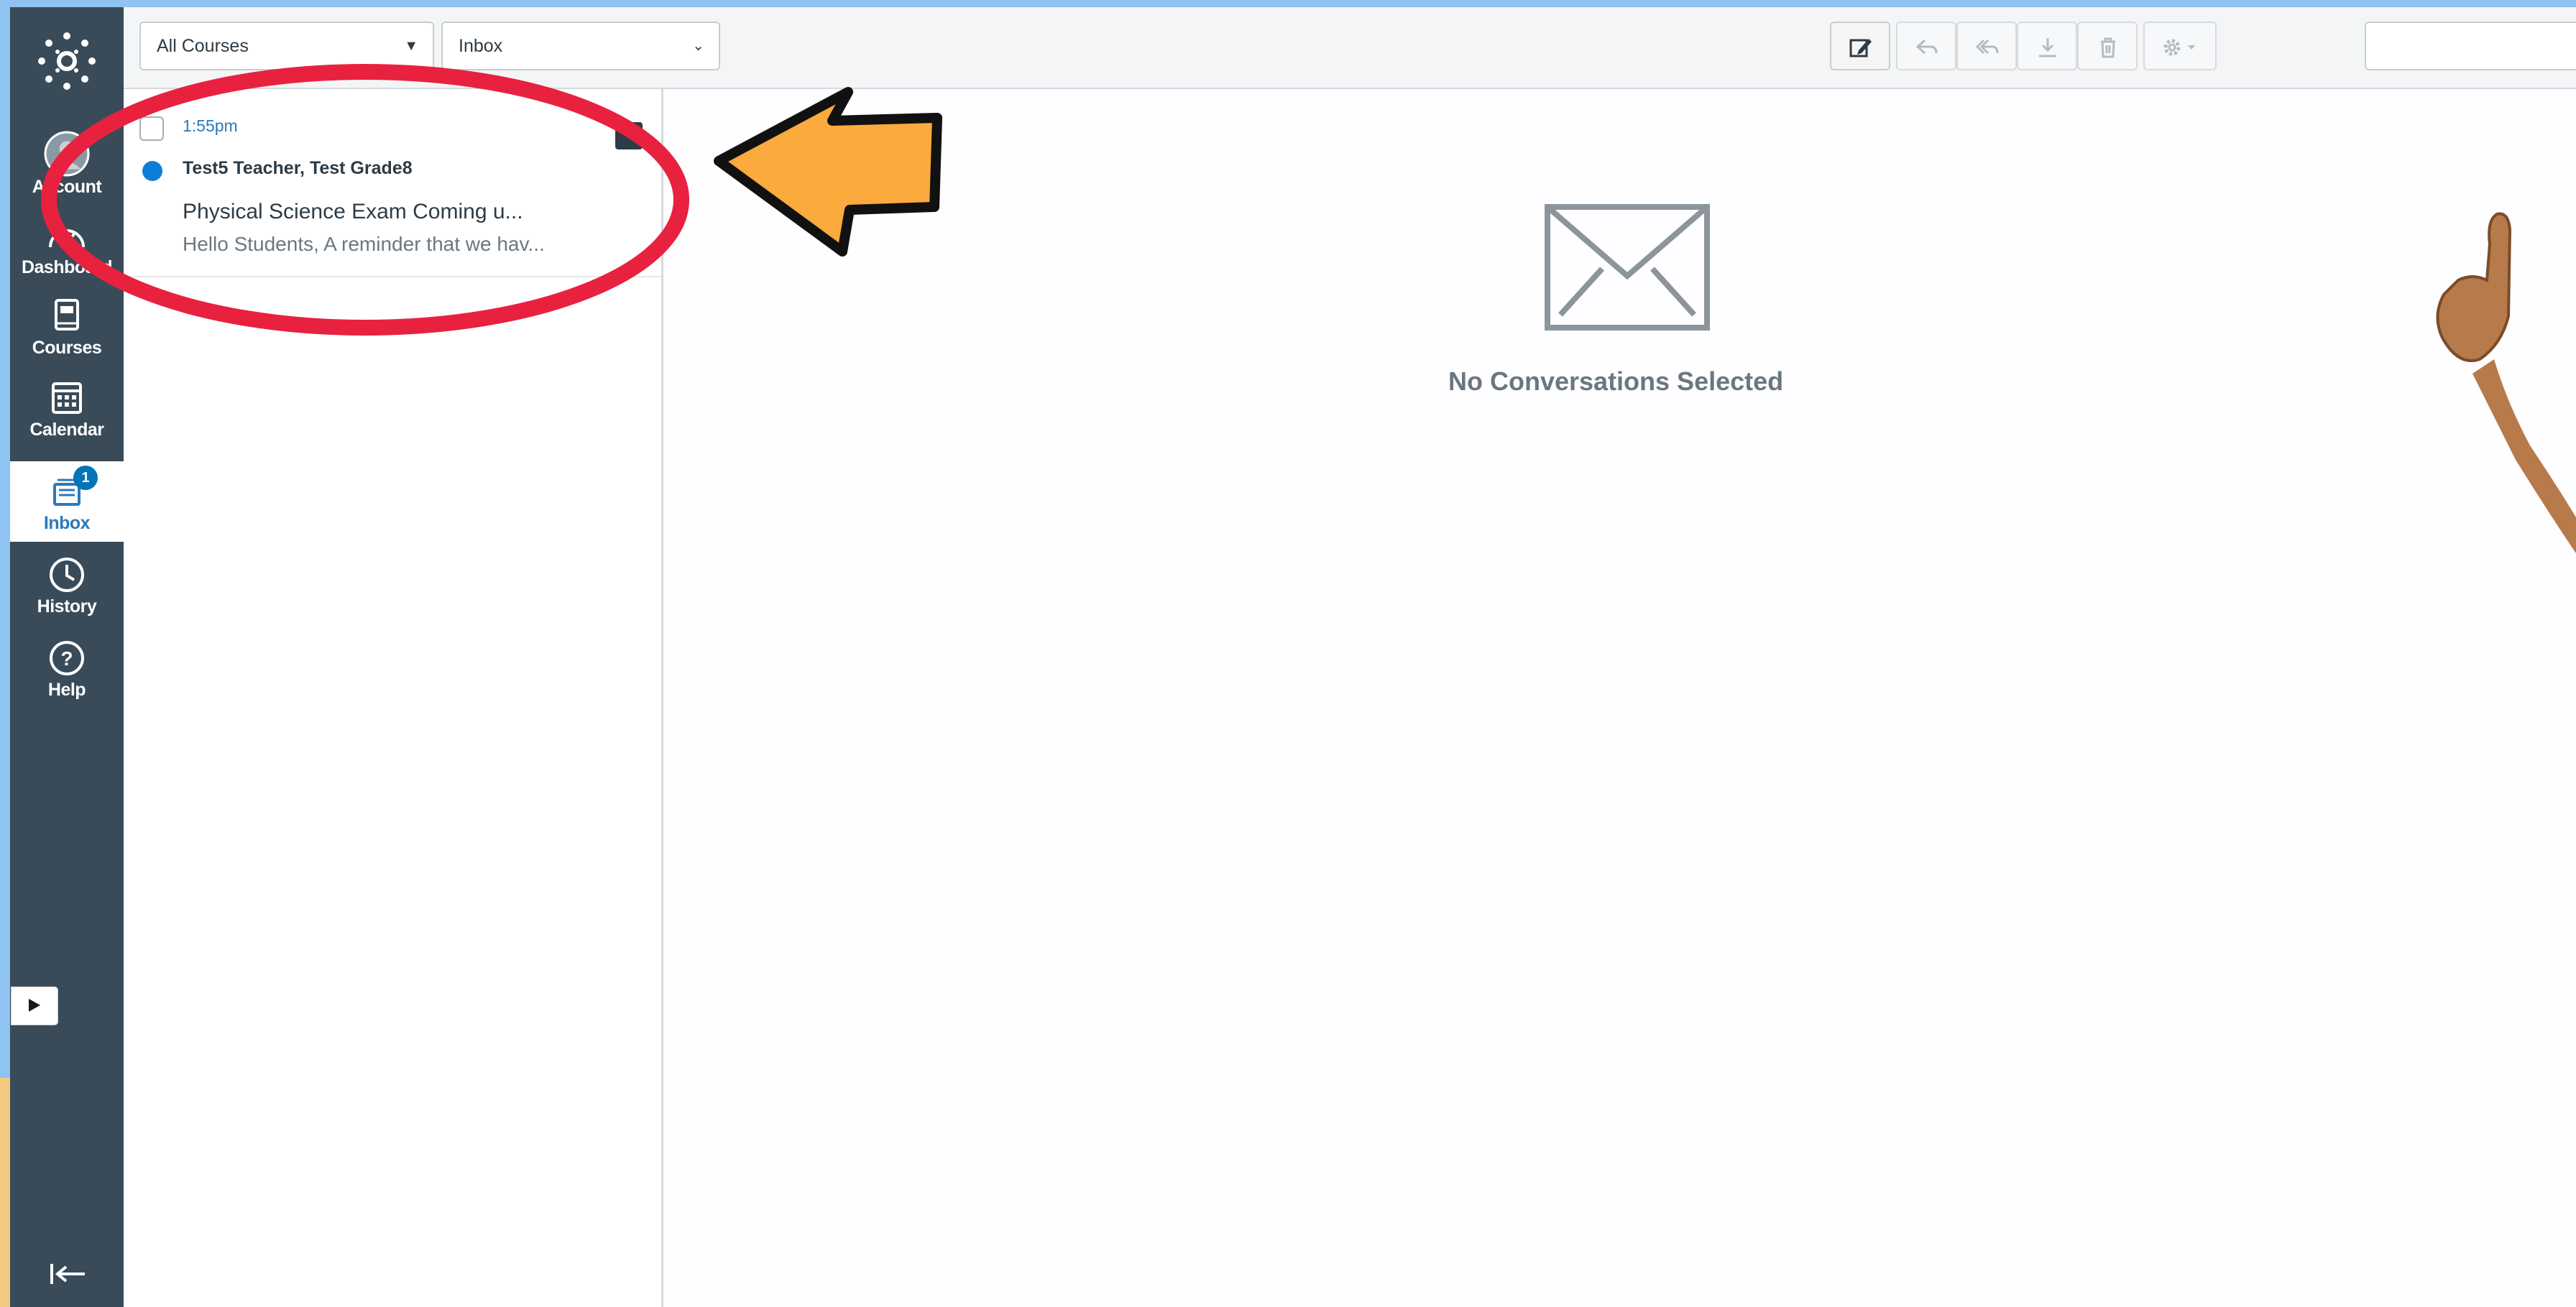 The height and width of the screenshot is (1307, 2576). Describe the element at coordinates (286, 46) in the screenshot. I see `course-filter-select: All Courses ▼` at that location.